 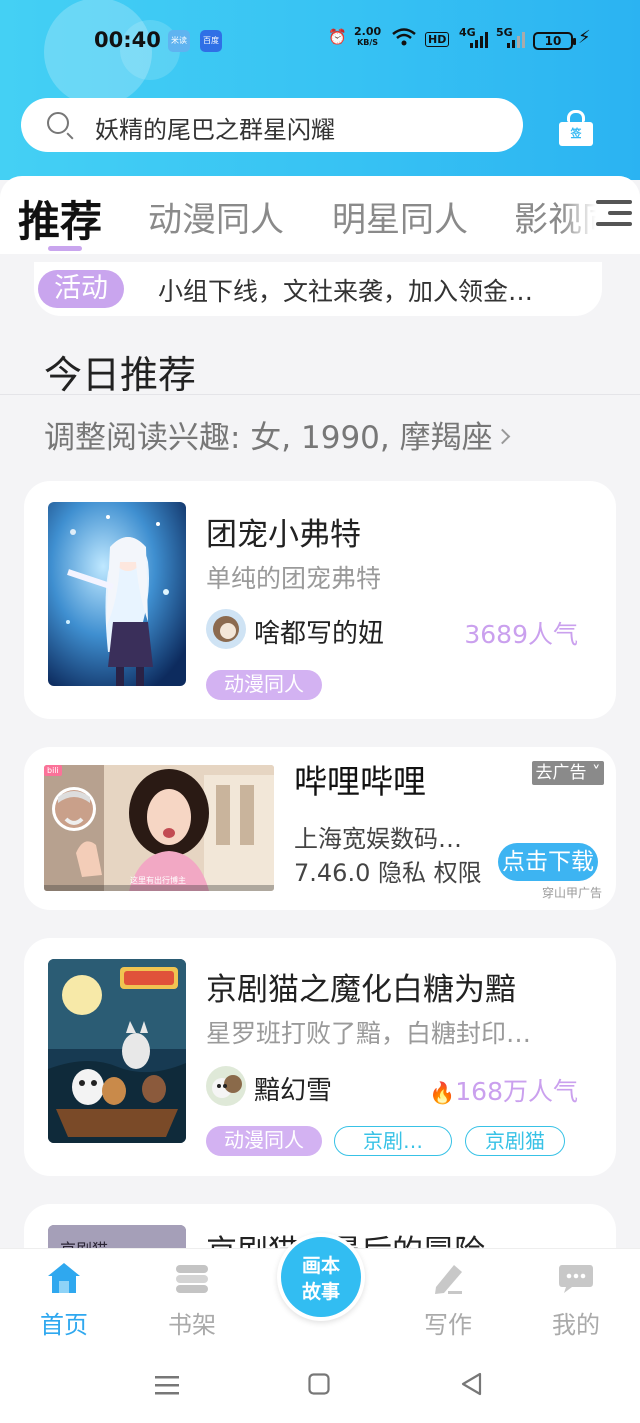 What do you see at coordinates (215, 130) in the screenshot?
I see `search-placeholder: 妖精的尾巴之群星闪耀` at bounding box center [215, 130].